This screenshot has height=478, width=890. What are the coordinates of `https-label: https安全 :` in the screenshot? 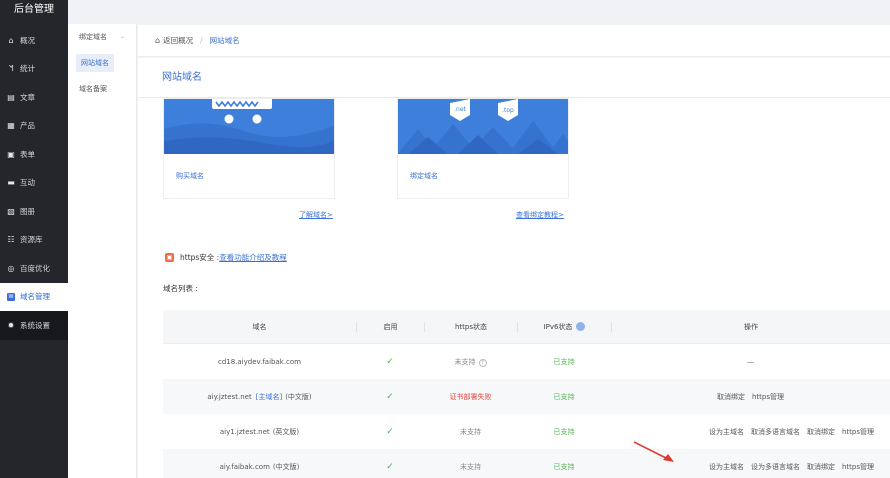 It's located at (200, 257).